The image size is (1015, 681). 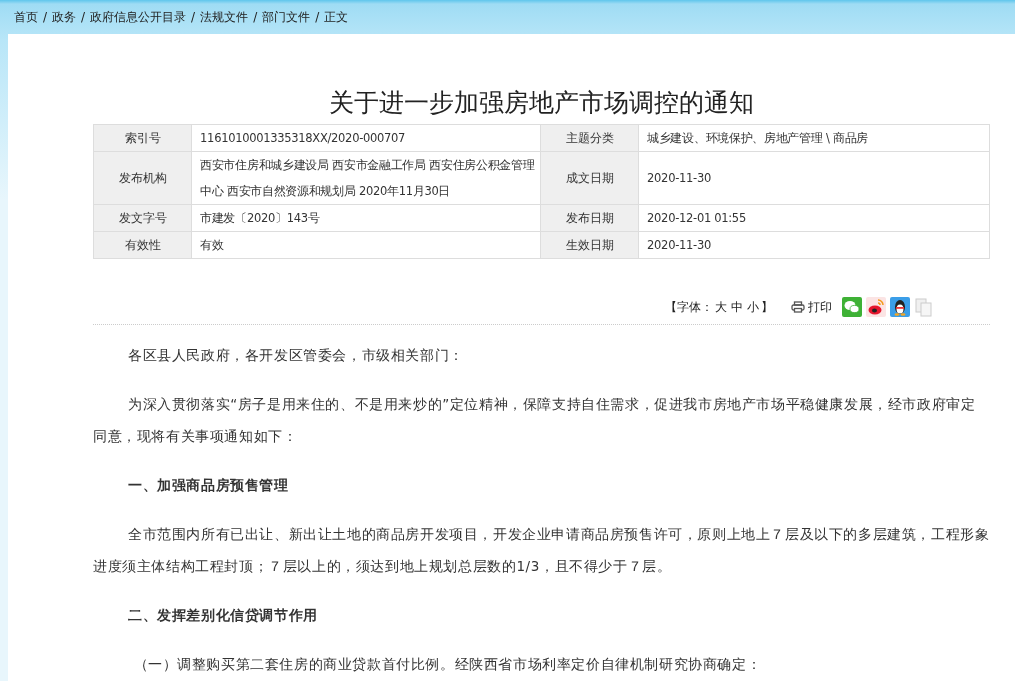 I want to click on breadcrumb-link: 部门文件, so click(x=286, y=17).